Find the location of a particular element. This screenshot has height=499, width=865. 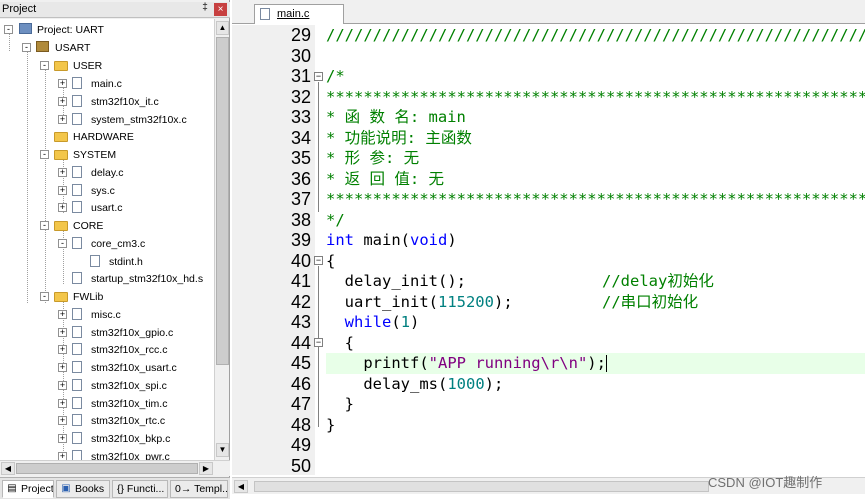

code-line: * 返 回 值: 无 is located at coordinates (595, 179).